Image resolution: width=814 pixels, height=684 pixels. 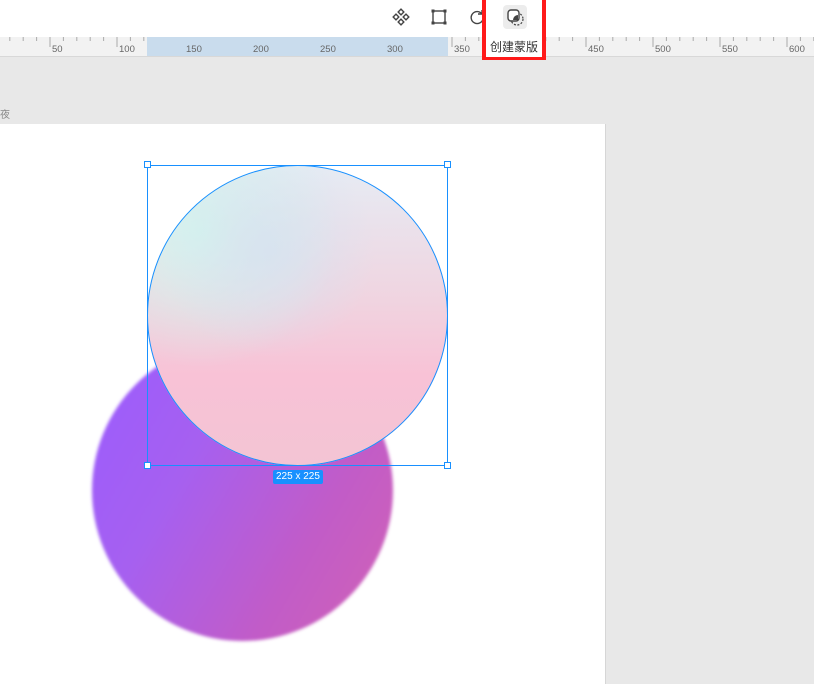 What do you see at coordinates (730, 49) in the screenshot?
I see `ruler-label: 550` at bounding box center [730, 49].